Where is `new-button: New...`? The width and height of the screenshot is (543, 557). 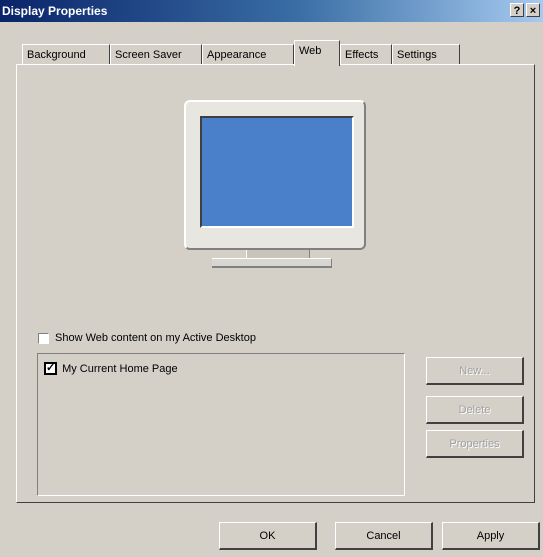 new-button: New... is located at coordinates (475, 371).